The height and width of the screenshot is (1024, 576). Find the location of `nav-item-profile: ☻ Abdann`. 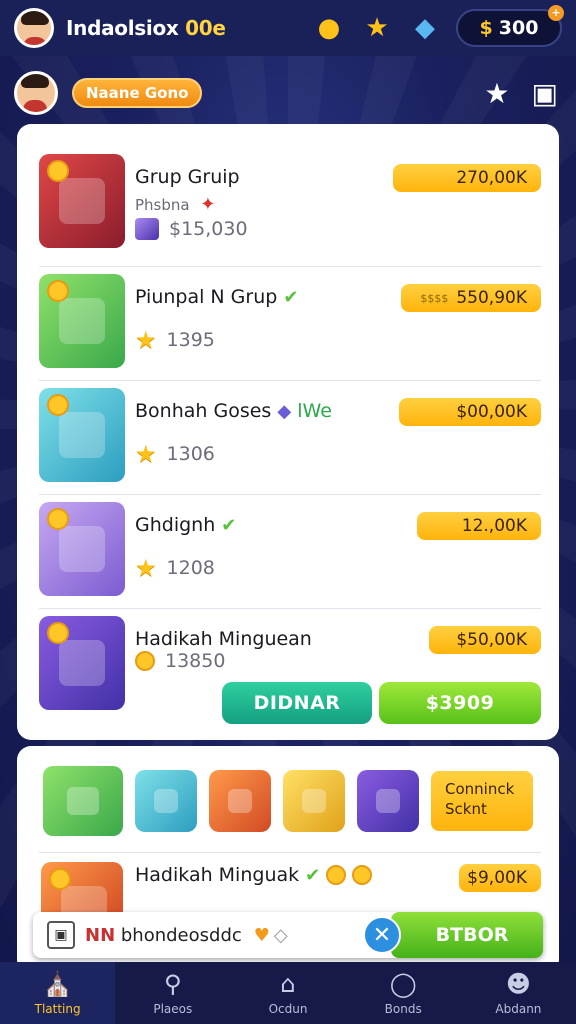

nav-item-profile: ☻ Abdann is located at coordinates (518, 993).